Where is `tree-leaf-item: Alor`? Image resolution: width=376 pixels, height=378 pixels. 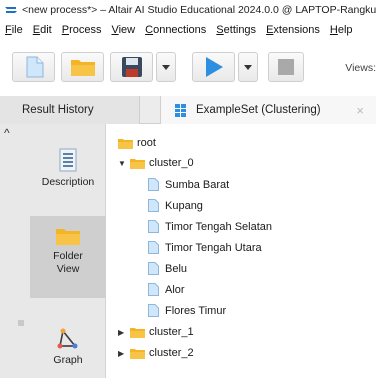 tree-leaf-item: Alor is located at coordinates (166, 289).